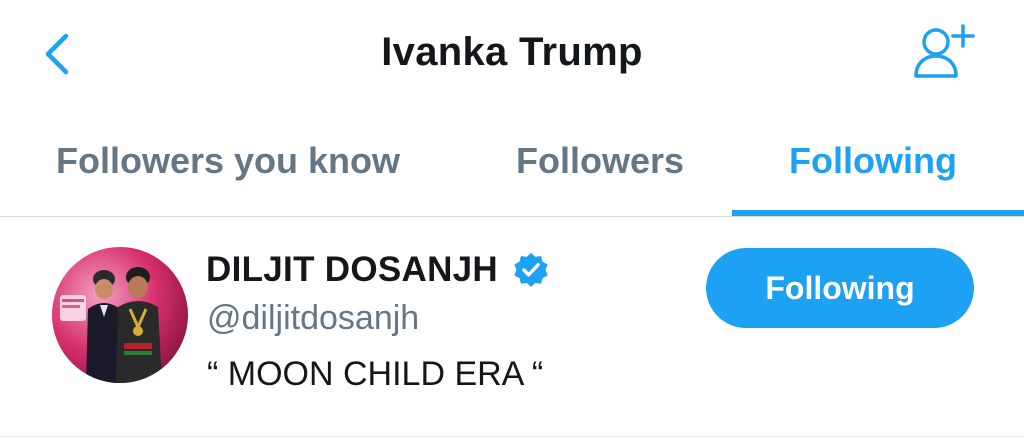  I want to click on page-title: Ivanka Trump, so click(512, 52).